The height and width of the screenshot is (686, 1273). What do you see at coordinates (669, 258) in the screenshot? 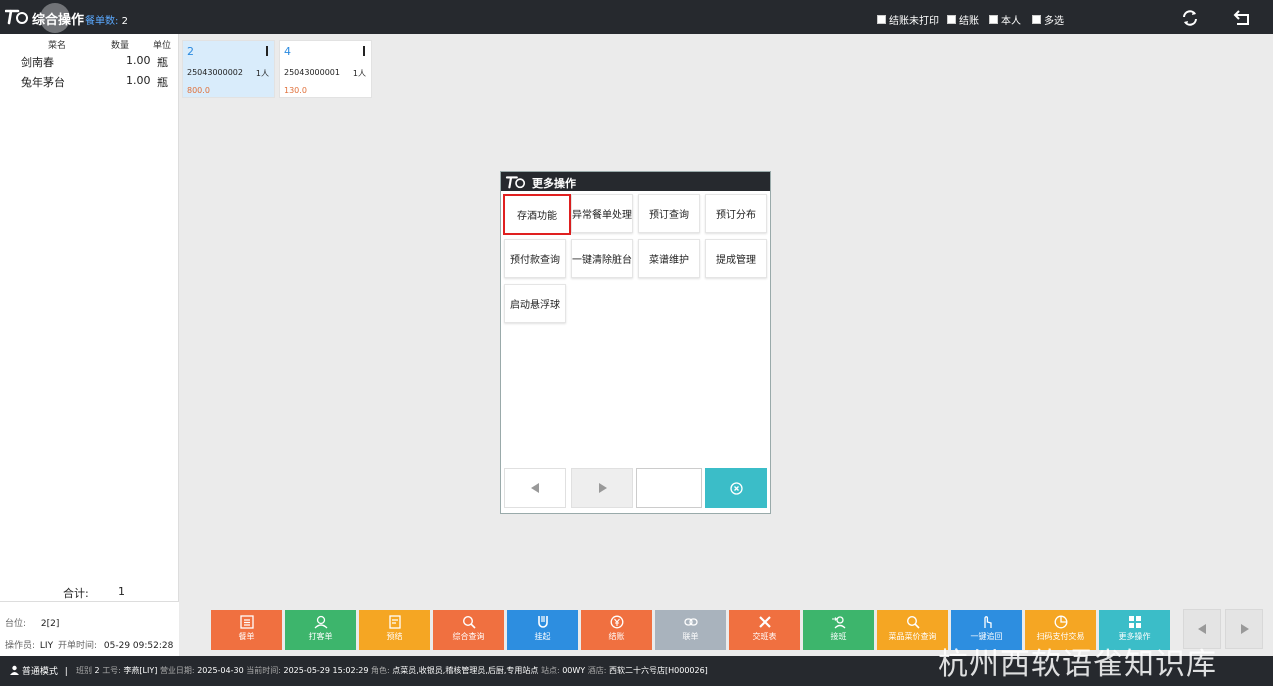
I see `op-menu-maintenance-button: 菜谱维护` at bounding box center [669, 258].